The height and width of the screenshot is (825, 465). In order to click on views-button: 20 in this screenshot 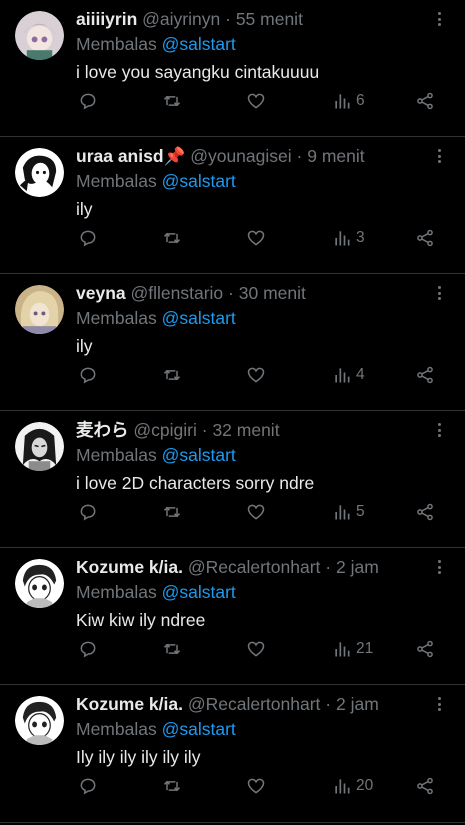, I will do `click(352, 786)`.